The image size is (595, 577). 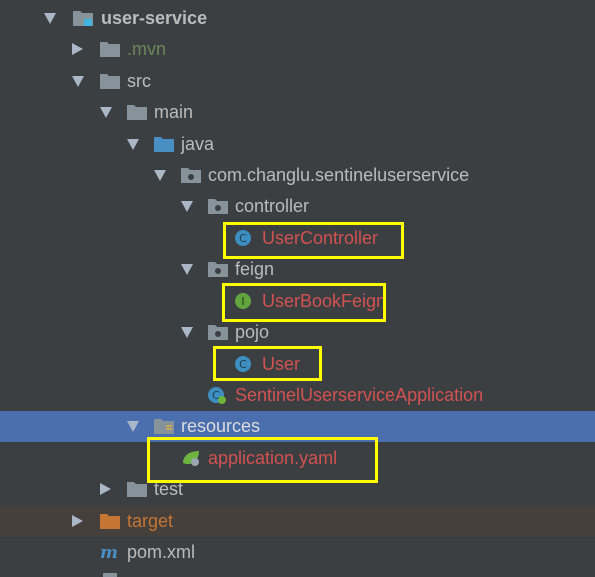 What do you see at coordinates (110, 575) in the screenshot?
I see `file-icon` at bounding box center [110, 575].